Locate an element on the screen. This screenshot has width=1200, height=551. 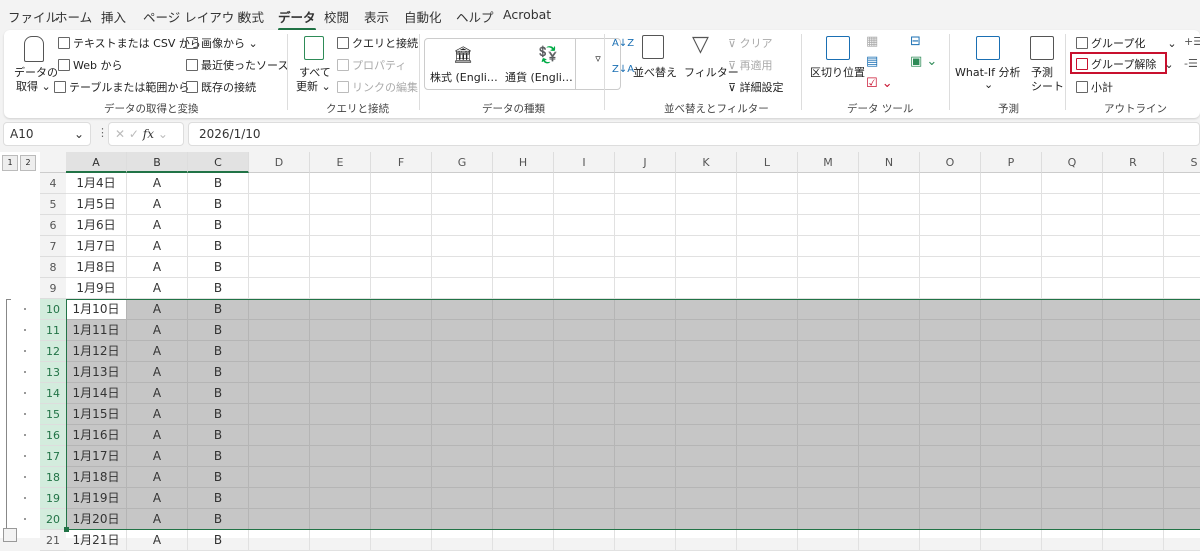
cell-d8 is located at coordinates (279, 267).